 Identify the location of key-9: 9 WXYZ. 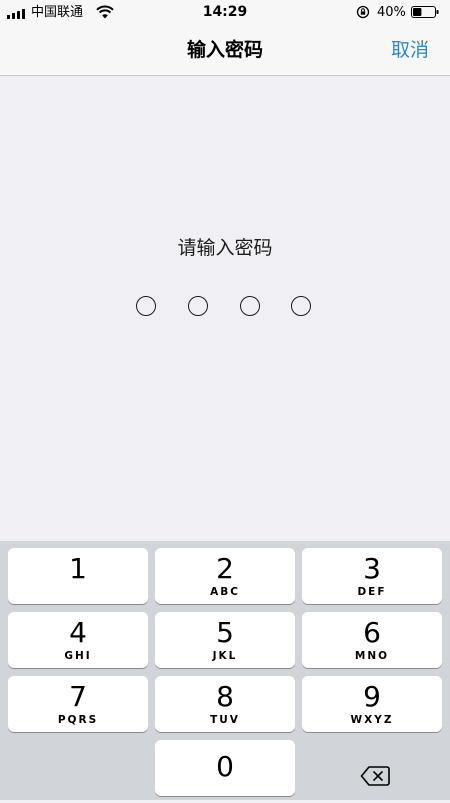
(372, 704).